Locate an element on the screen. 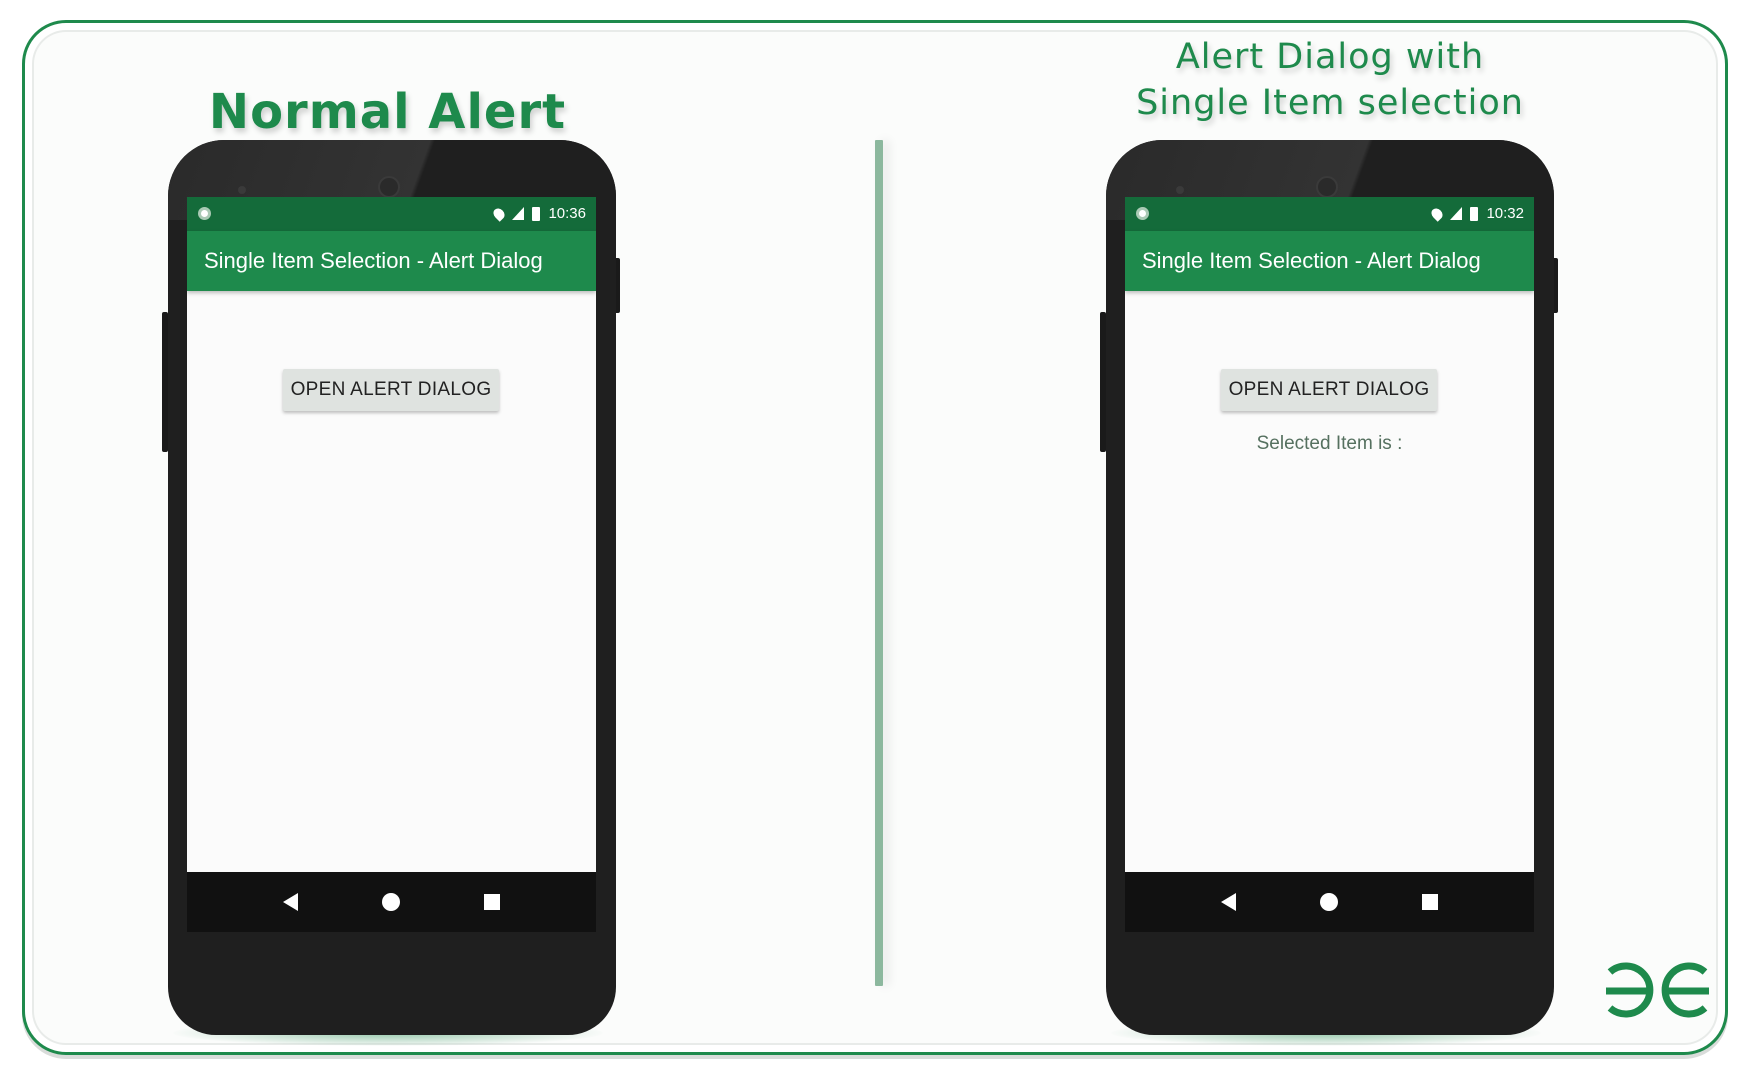 This screenshot has height=1080, width=1756. status-icons: 10:36 is located at coordinates (538, 213).